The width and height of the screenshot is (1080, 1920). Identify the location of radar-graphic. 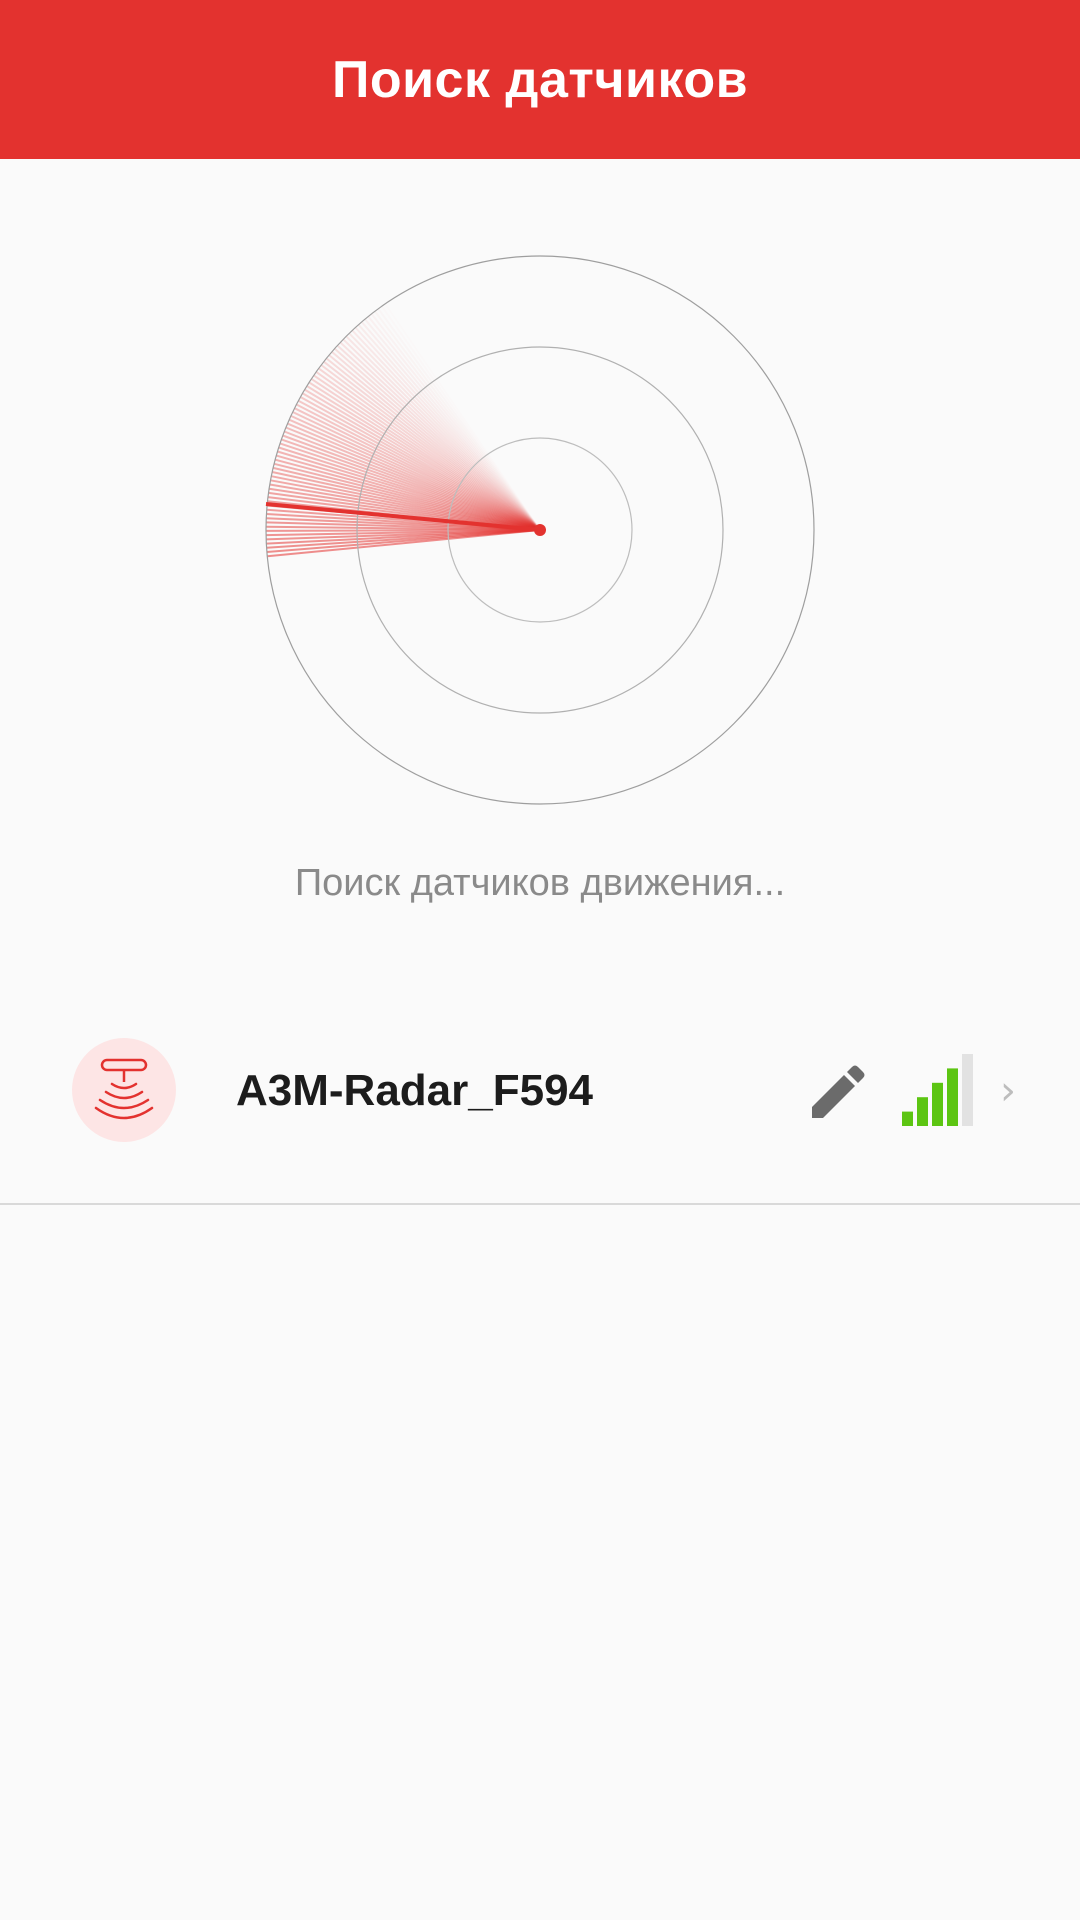
(540, 530).